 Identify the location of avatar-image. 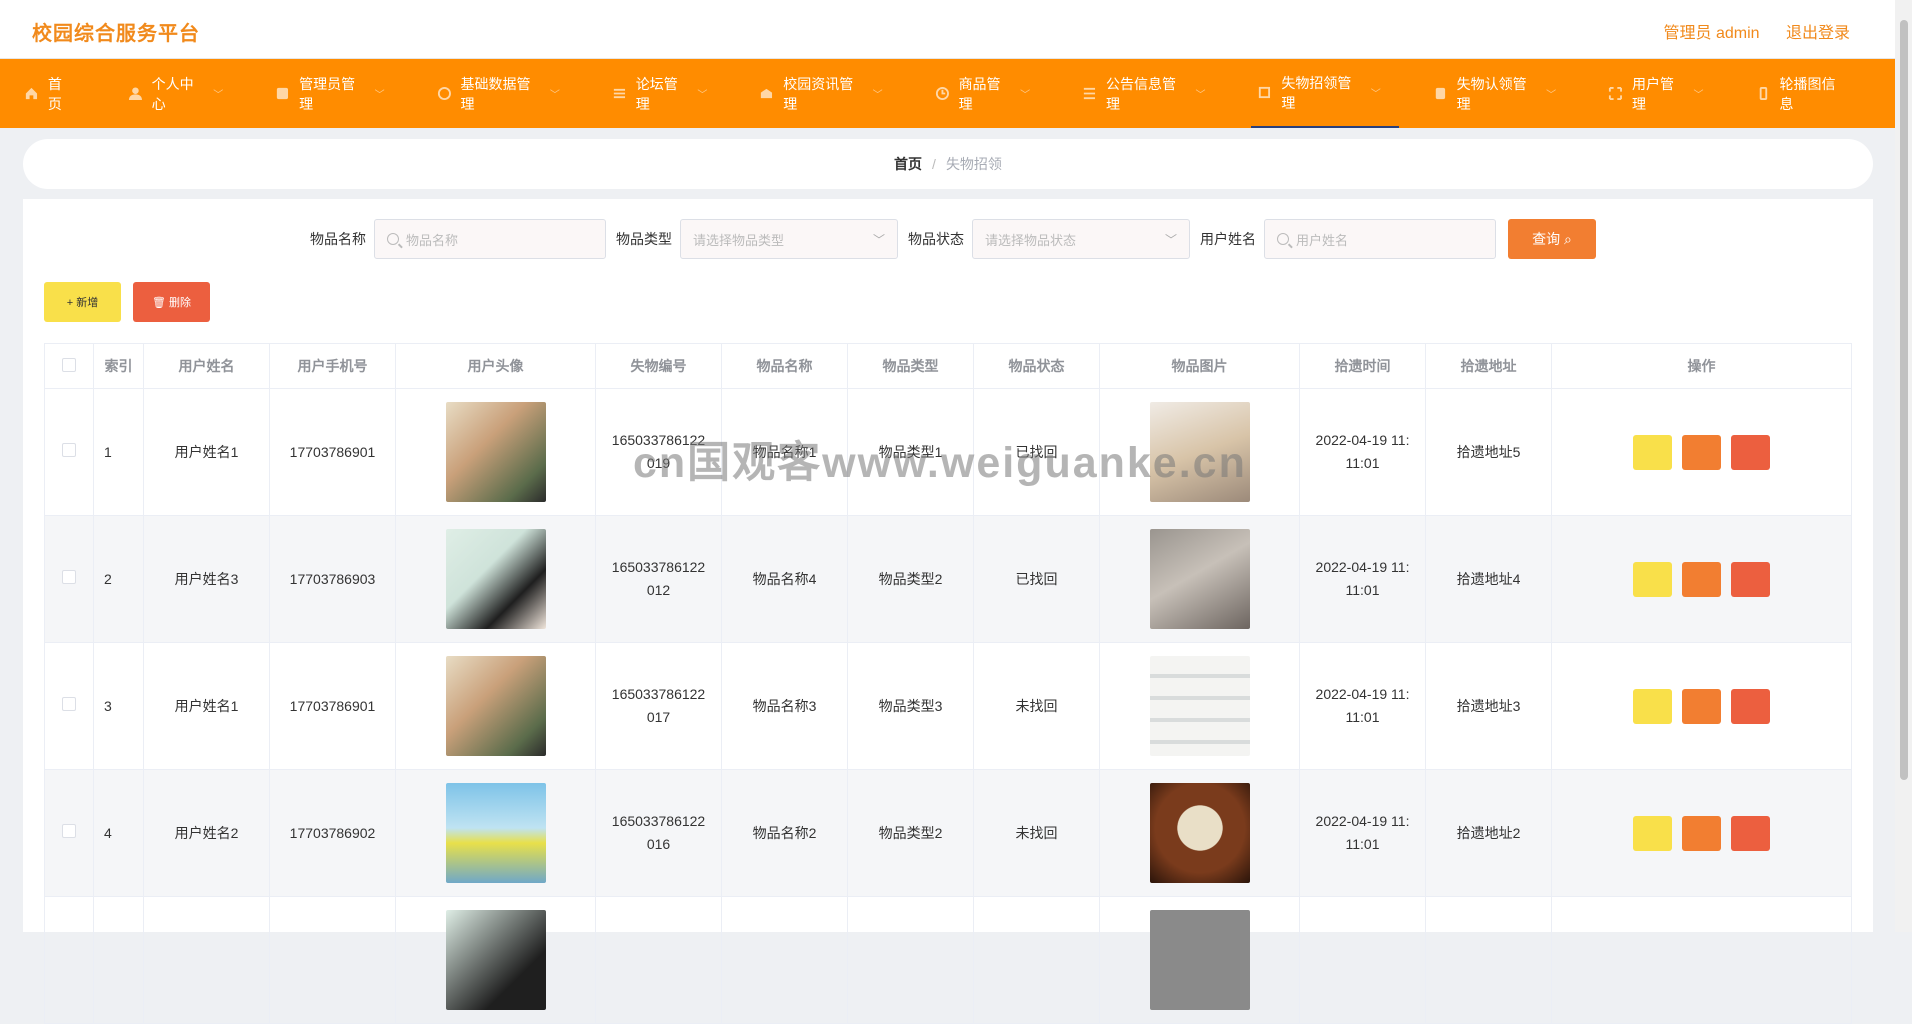
(495, 833).